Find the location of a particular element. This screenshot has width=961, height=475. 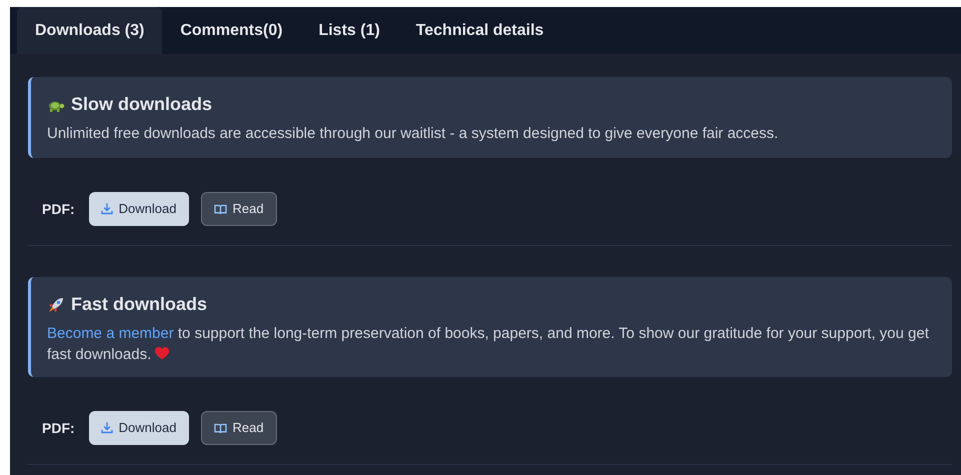

tab: Technical details is located at coordinates (480, 30).